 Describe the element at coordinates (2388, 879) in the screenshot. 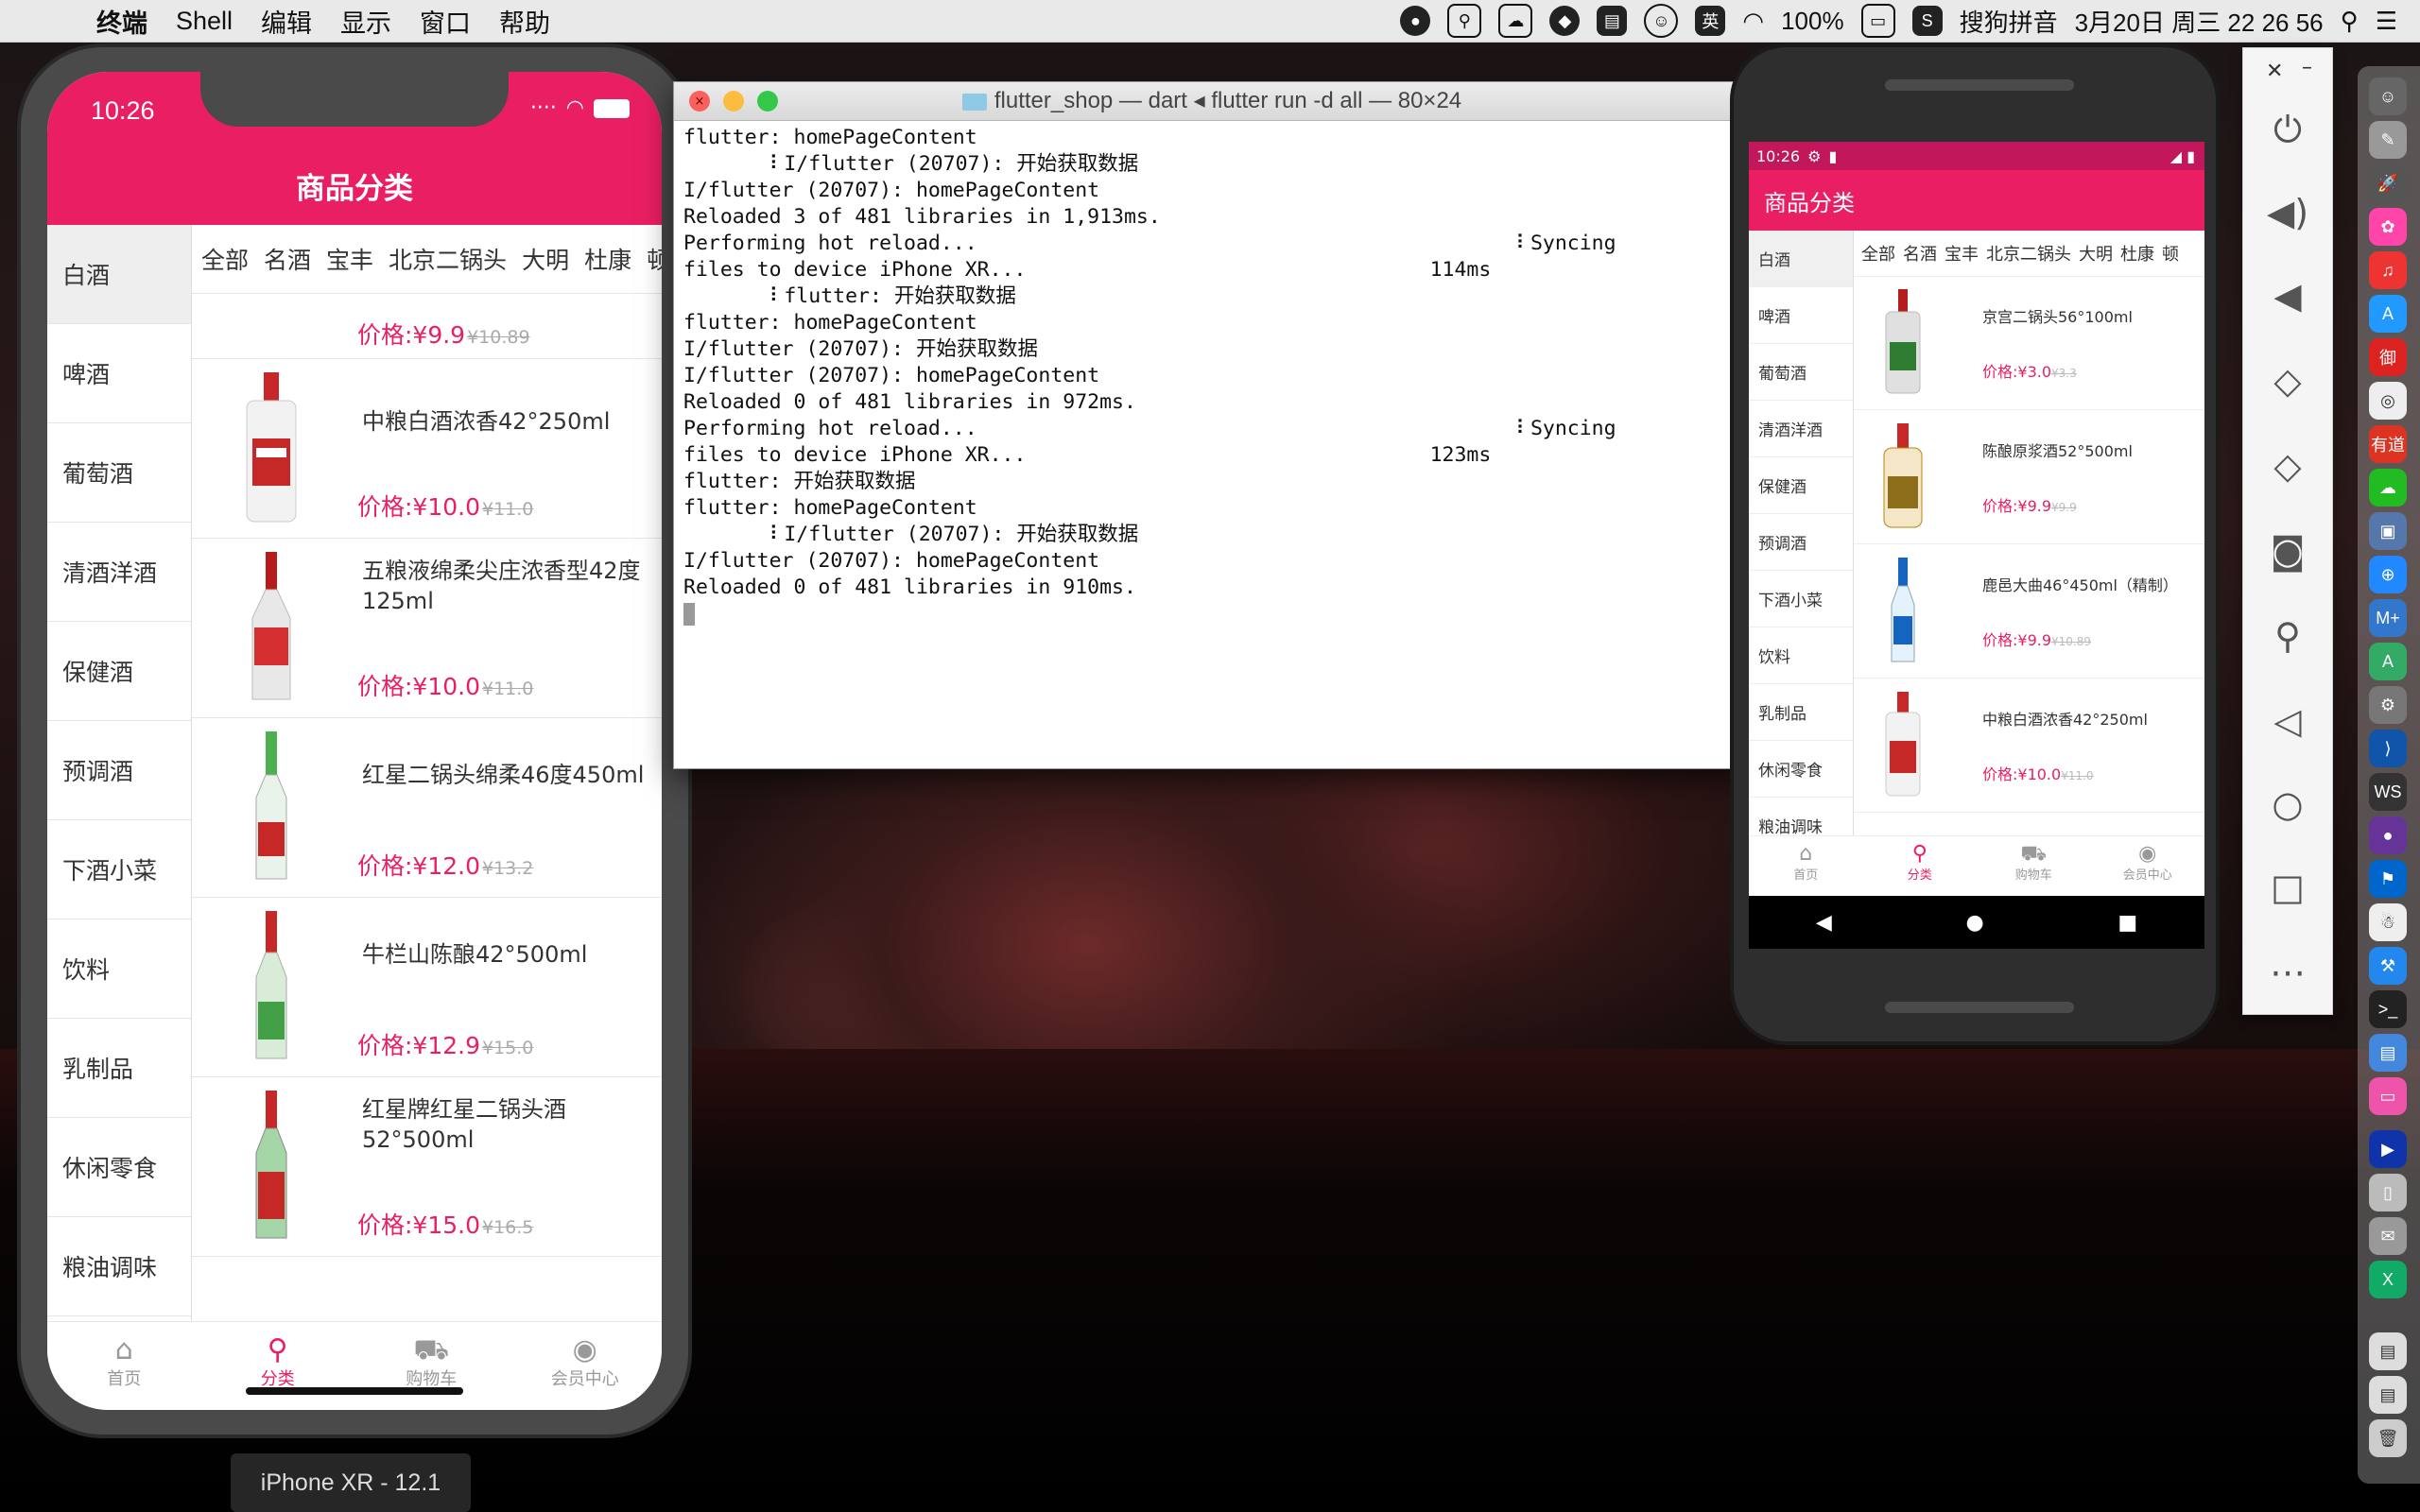

I see `maps-icon: ⚑` at that location.